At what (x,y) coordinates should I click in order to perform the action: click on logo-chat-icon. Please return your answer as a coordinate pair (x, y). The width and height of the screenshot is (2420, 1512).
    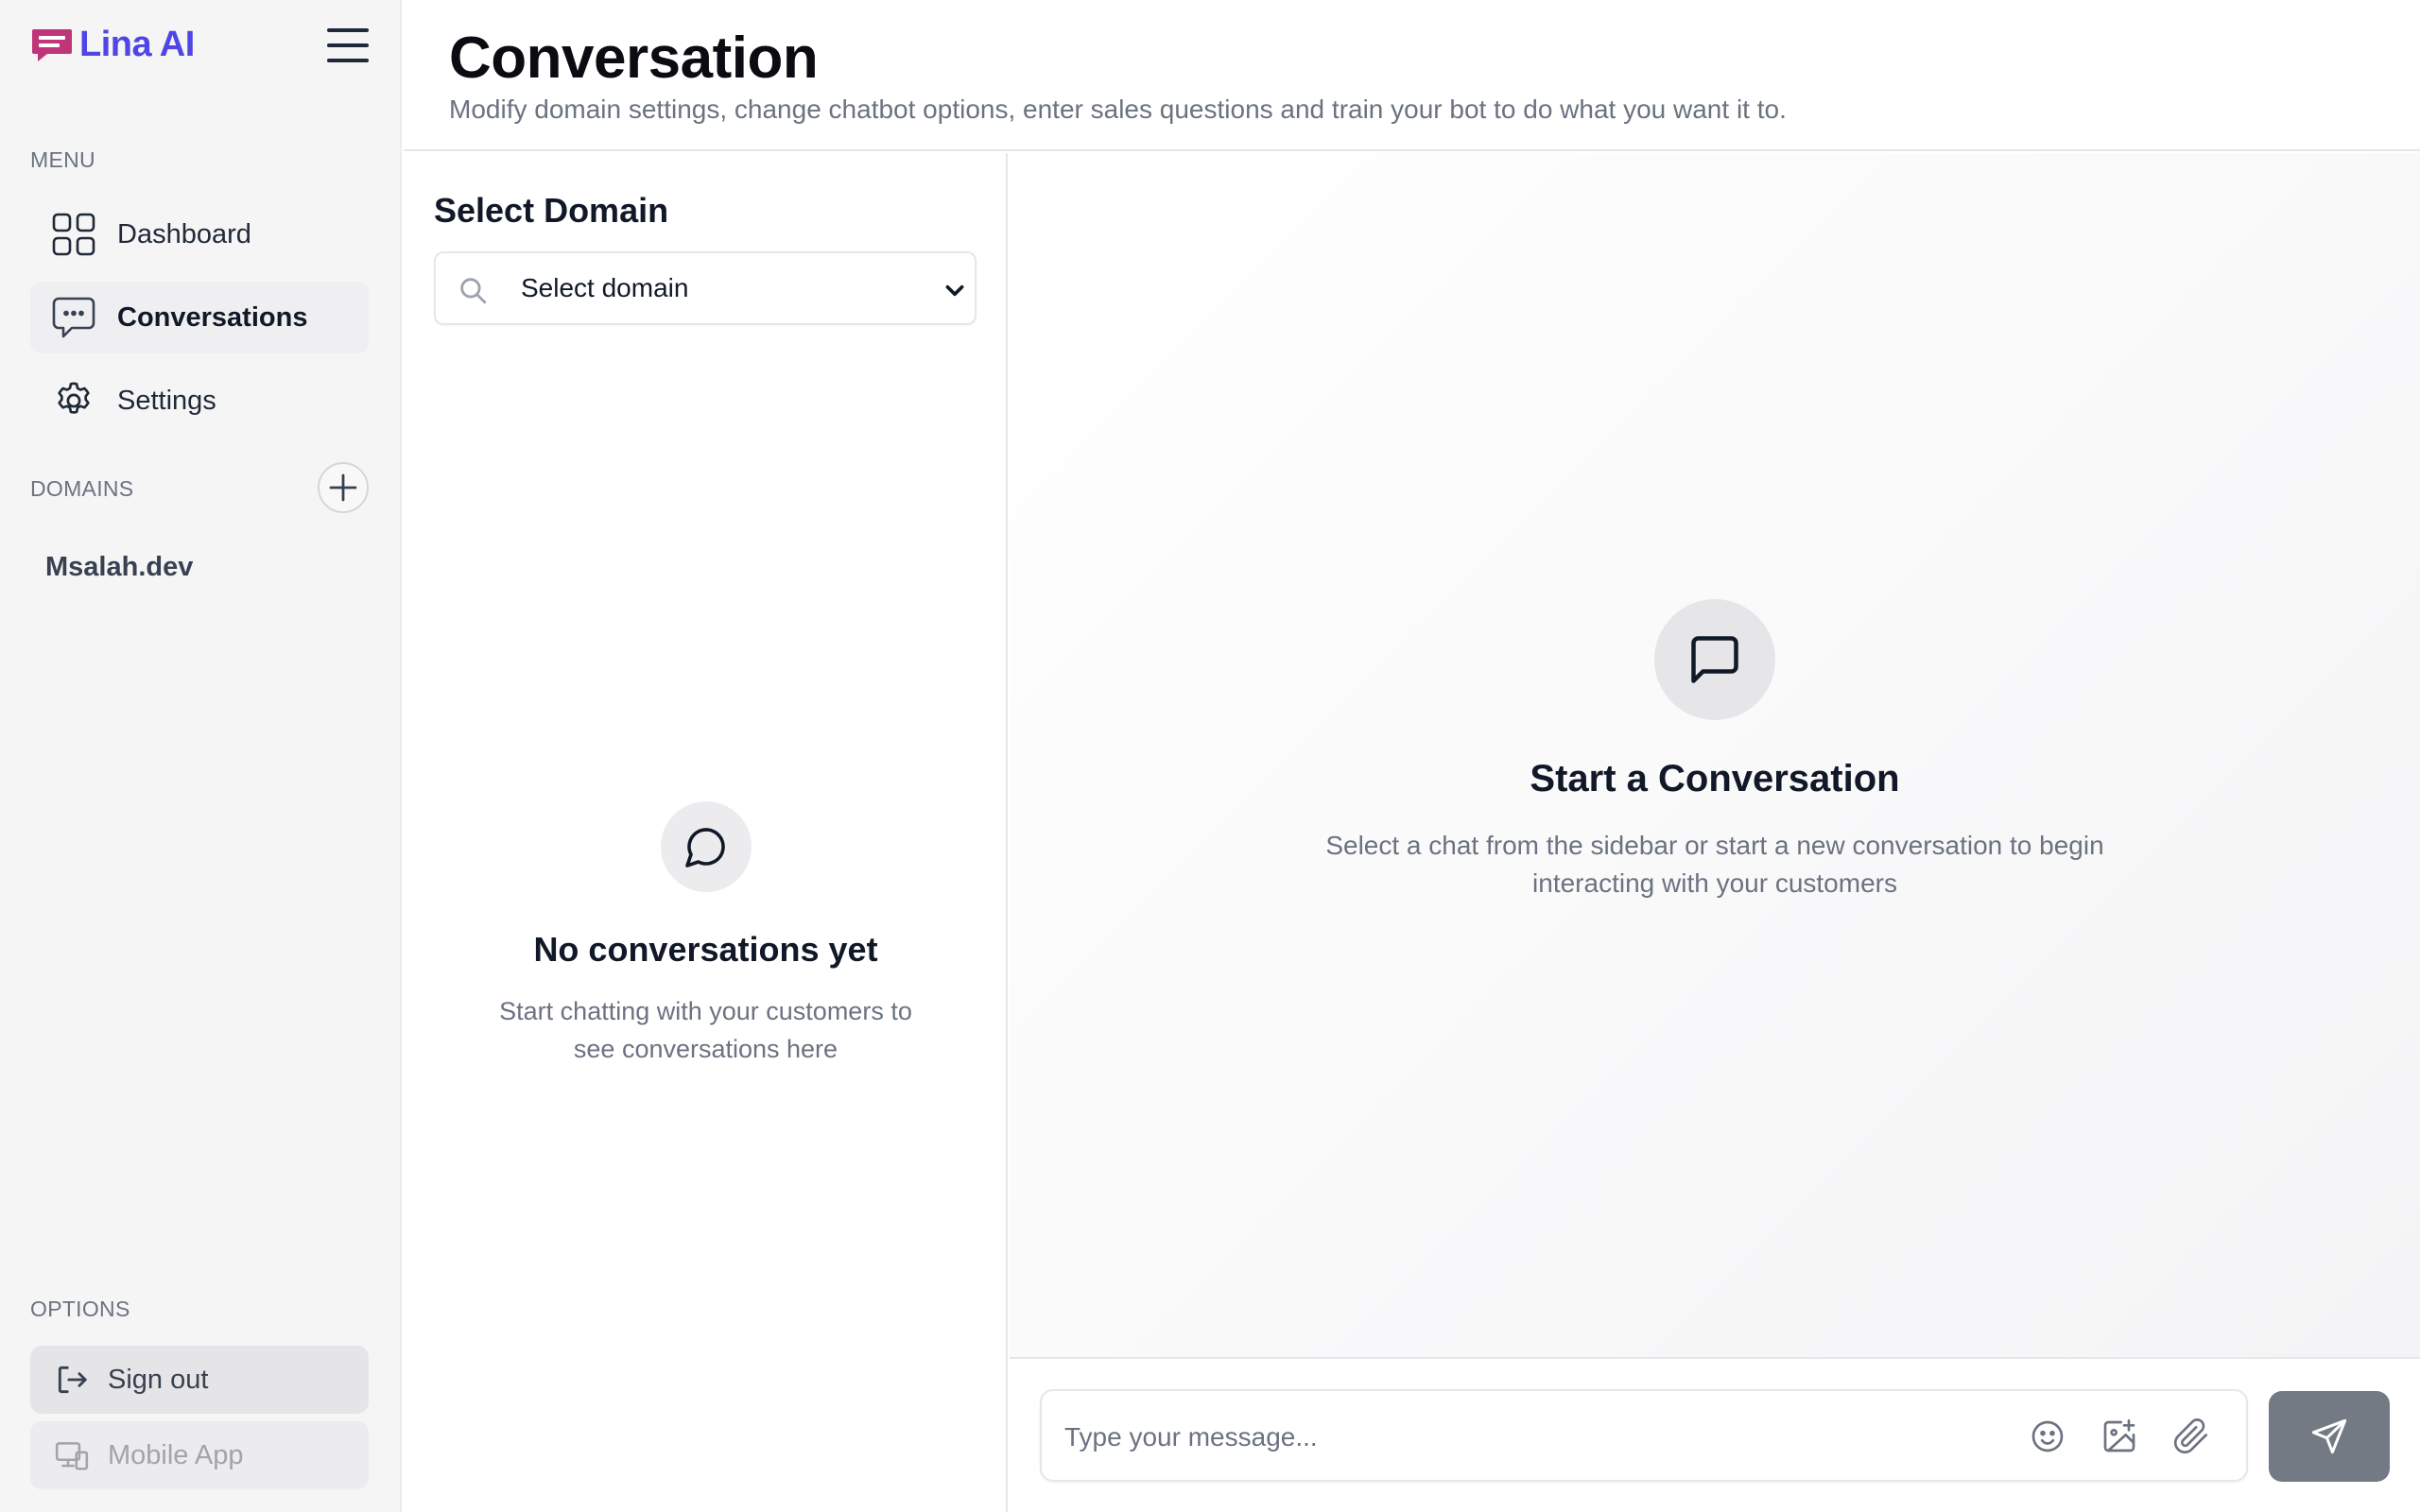
    Looking at the image, I should click on (52, 44).